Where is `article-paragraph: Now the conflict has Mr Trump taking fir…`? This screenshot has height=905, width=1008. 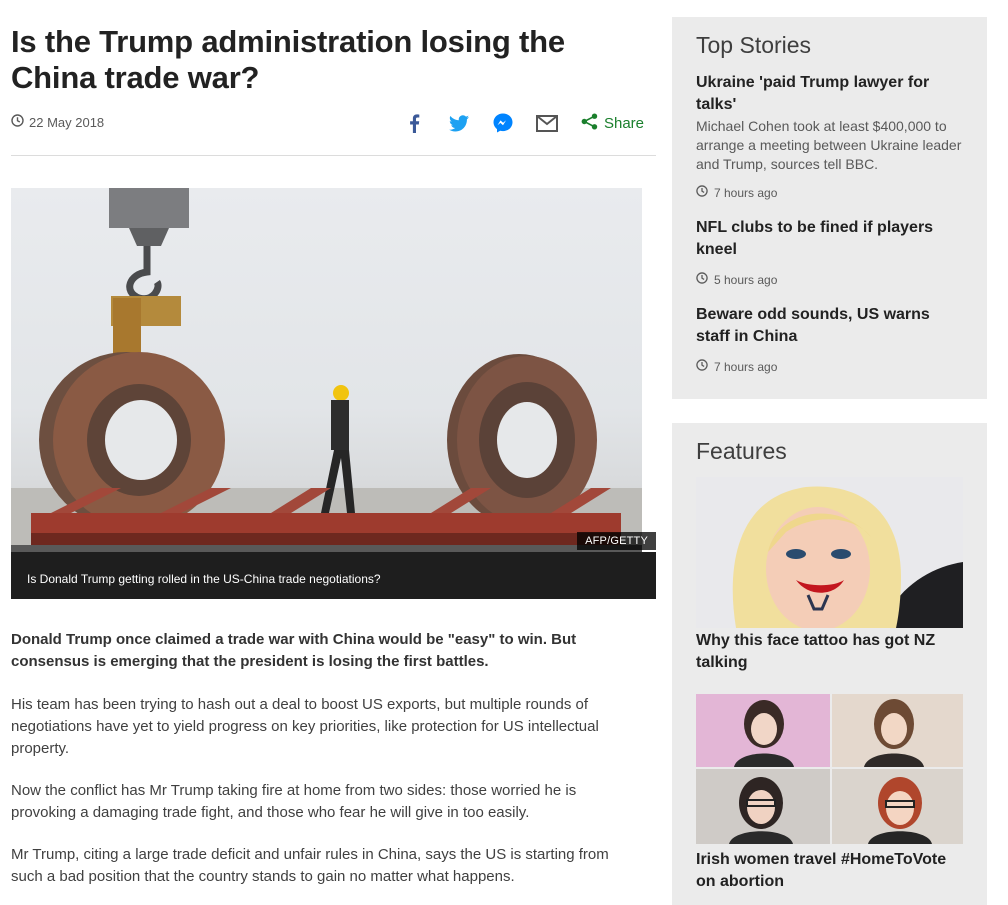
article-paragraph: Now the conflict has Mr Trump taking fir… is located at coordinates (294, 801).